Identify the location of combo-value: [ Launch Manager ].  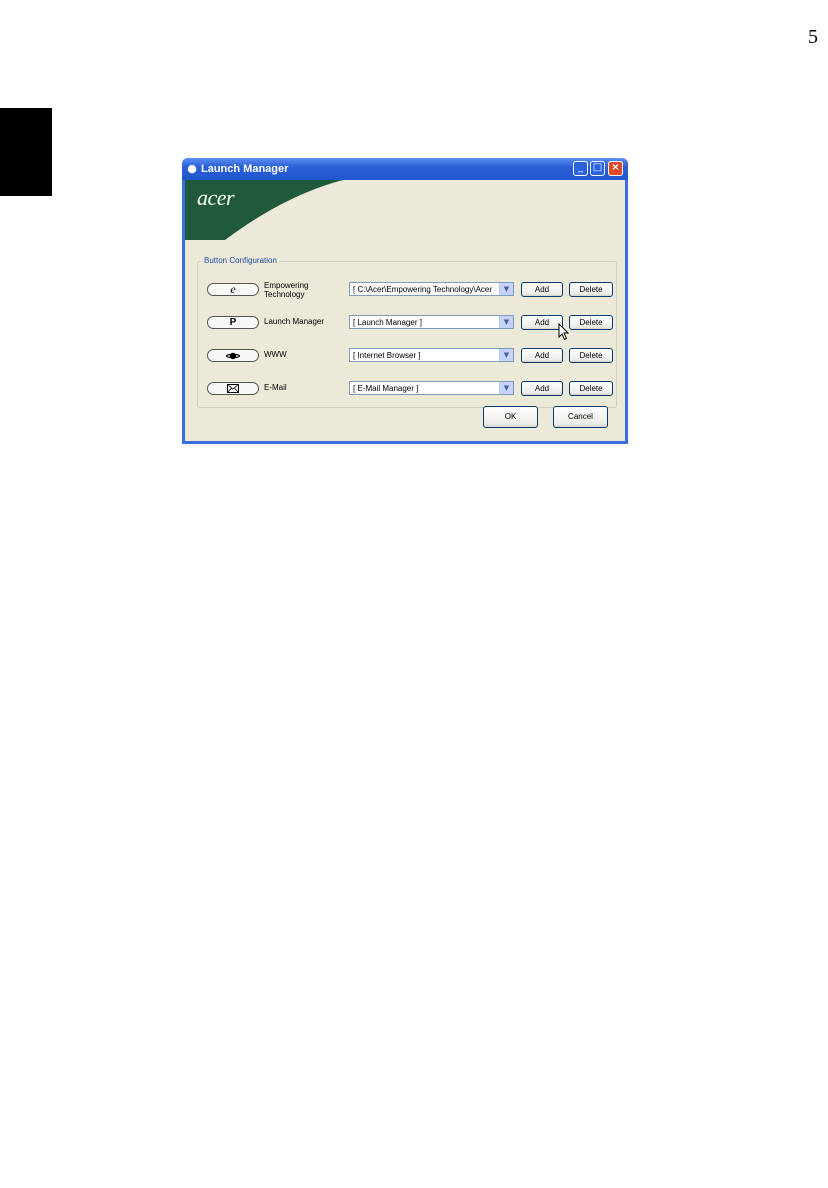
(387, 322).